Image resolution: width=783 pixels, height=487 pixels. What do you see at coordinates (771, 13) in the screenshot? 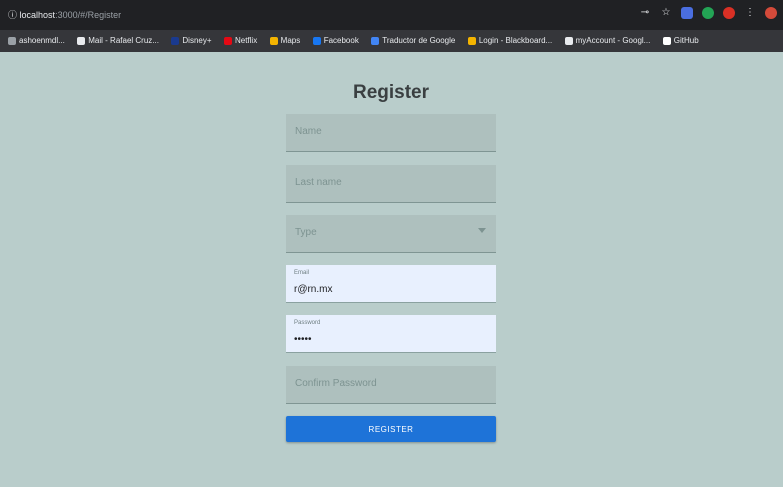
I see `profile-avatar` at bounding box center [771, 13].